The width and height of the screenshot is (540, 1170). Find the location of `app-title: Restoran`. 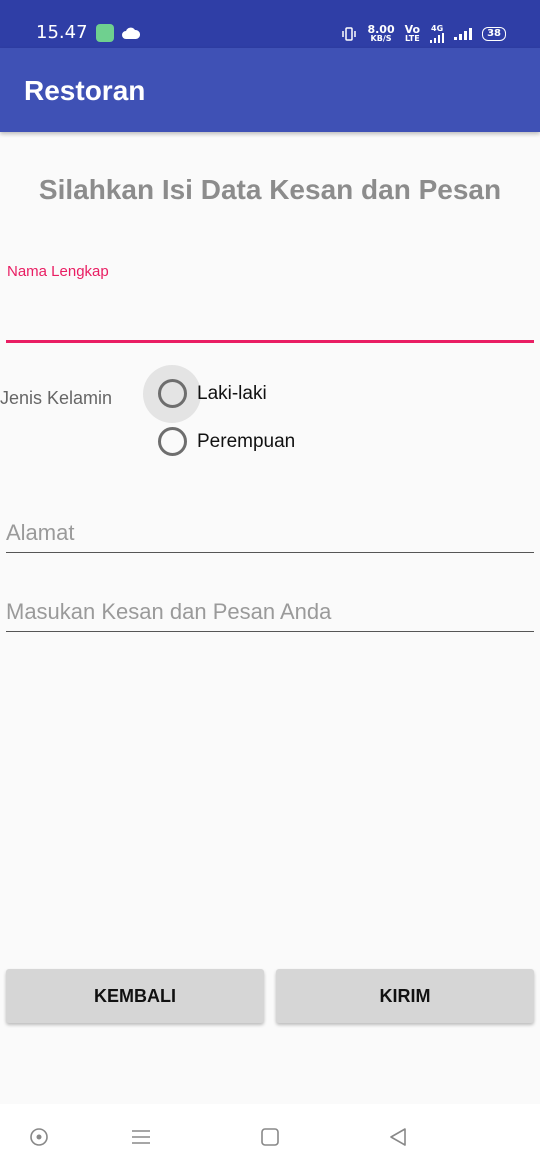

app-title: Restoran is located at coordinates (85, 90).